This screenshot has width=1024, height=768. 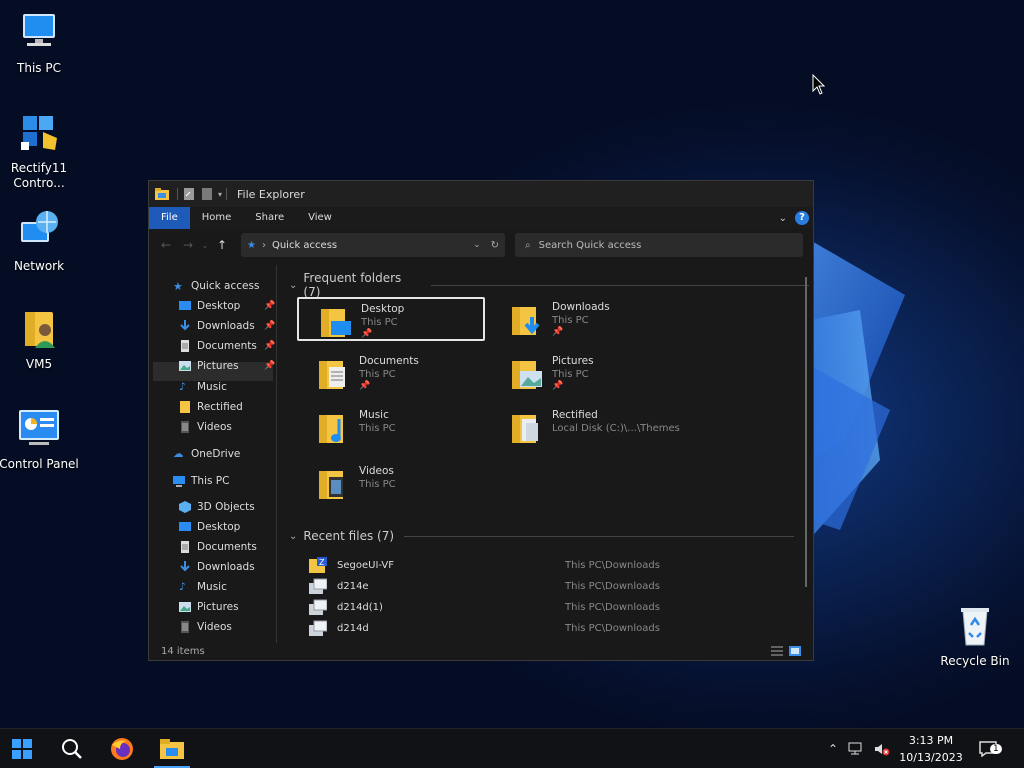 I want to click on up-arrow-icon: ↑, so click(x=222, y=245).